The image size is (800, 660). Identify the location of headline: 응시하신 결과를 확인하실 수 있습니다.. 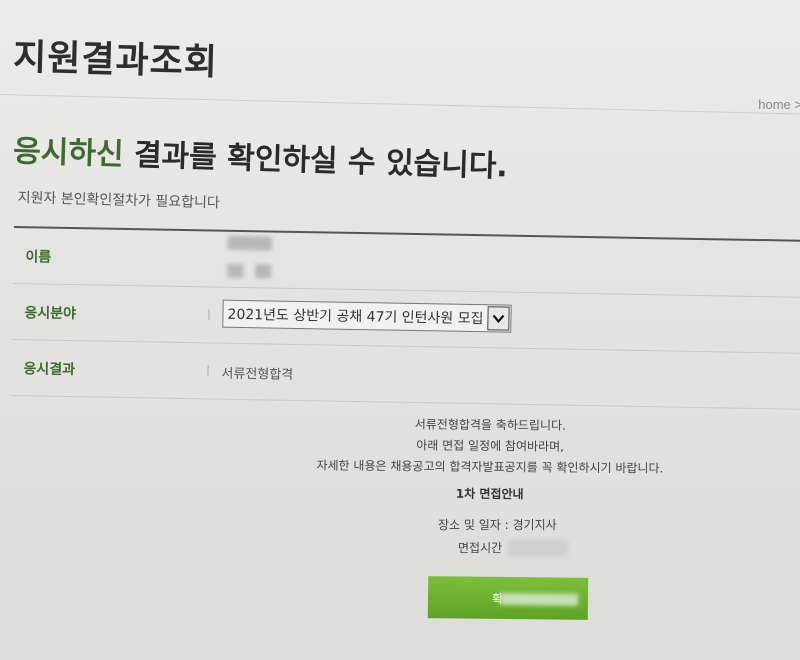
(261, 156).